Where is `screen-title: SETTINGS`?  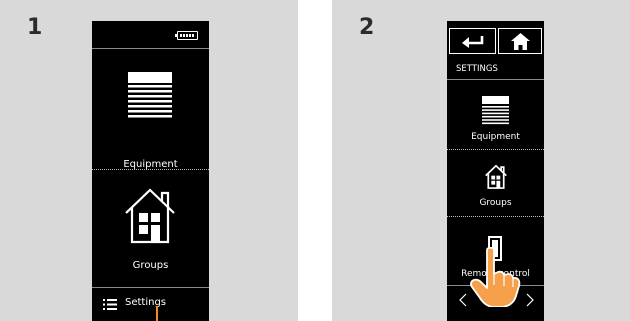
screen-title: SETTINGS is located at coordinates (477, 69).